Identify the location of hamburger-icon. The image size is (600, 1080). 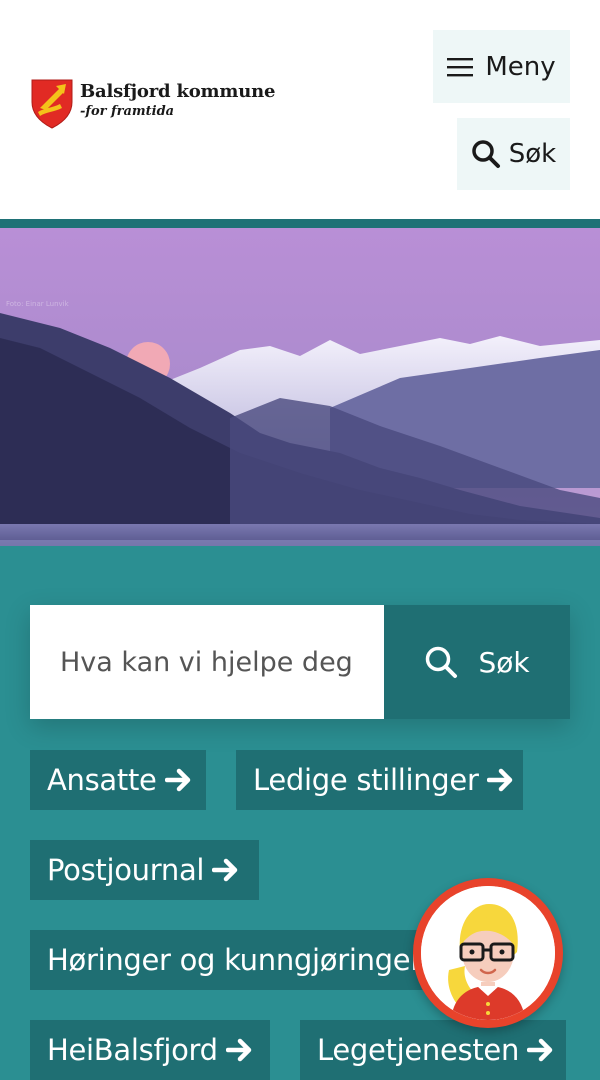
(460, 67).